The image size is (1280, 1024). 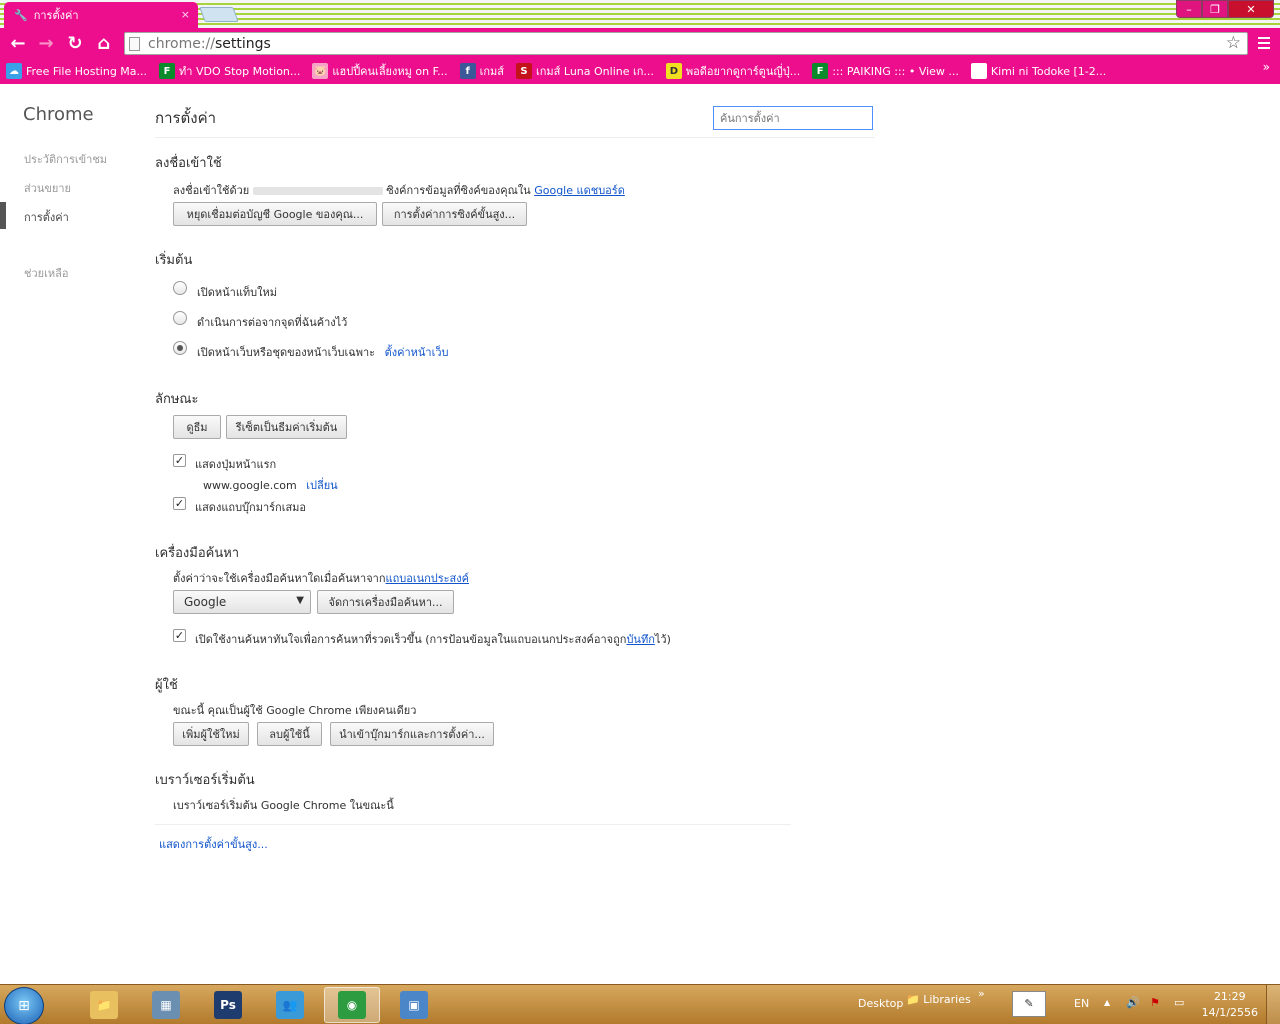 I want to click on f-logo-icon: F, so click(x=167, y=71).